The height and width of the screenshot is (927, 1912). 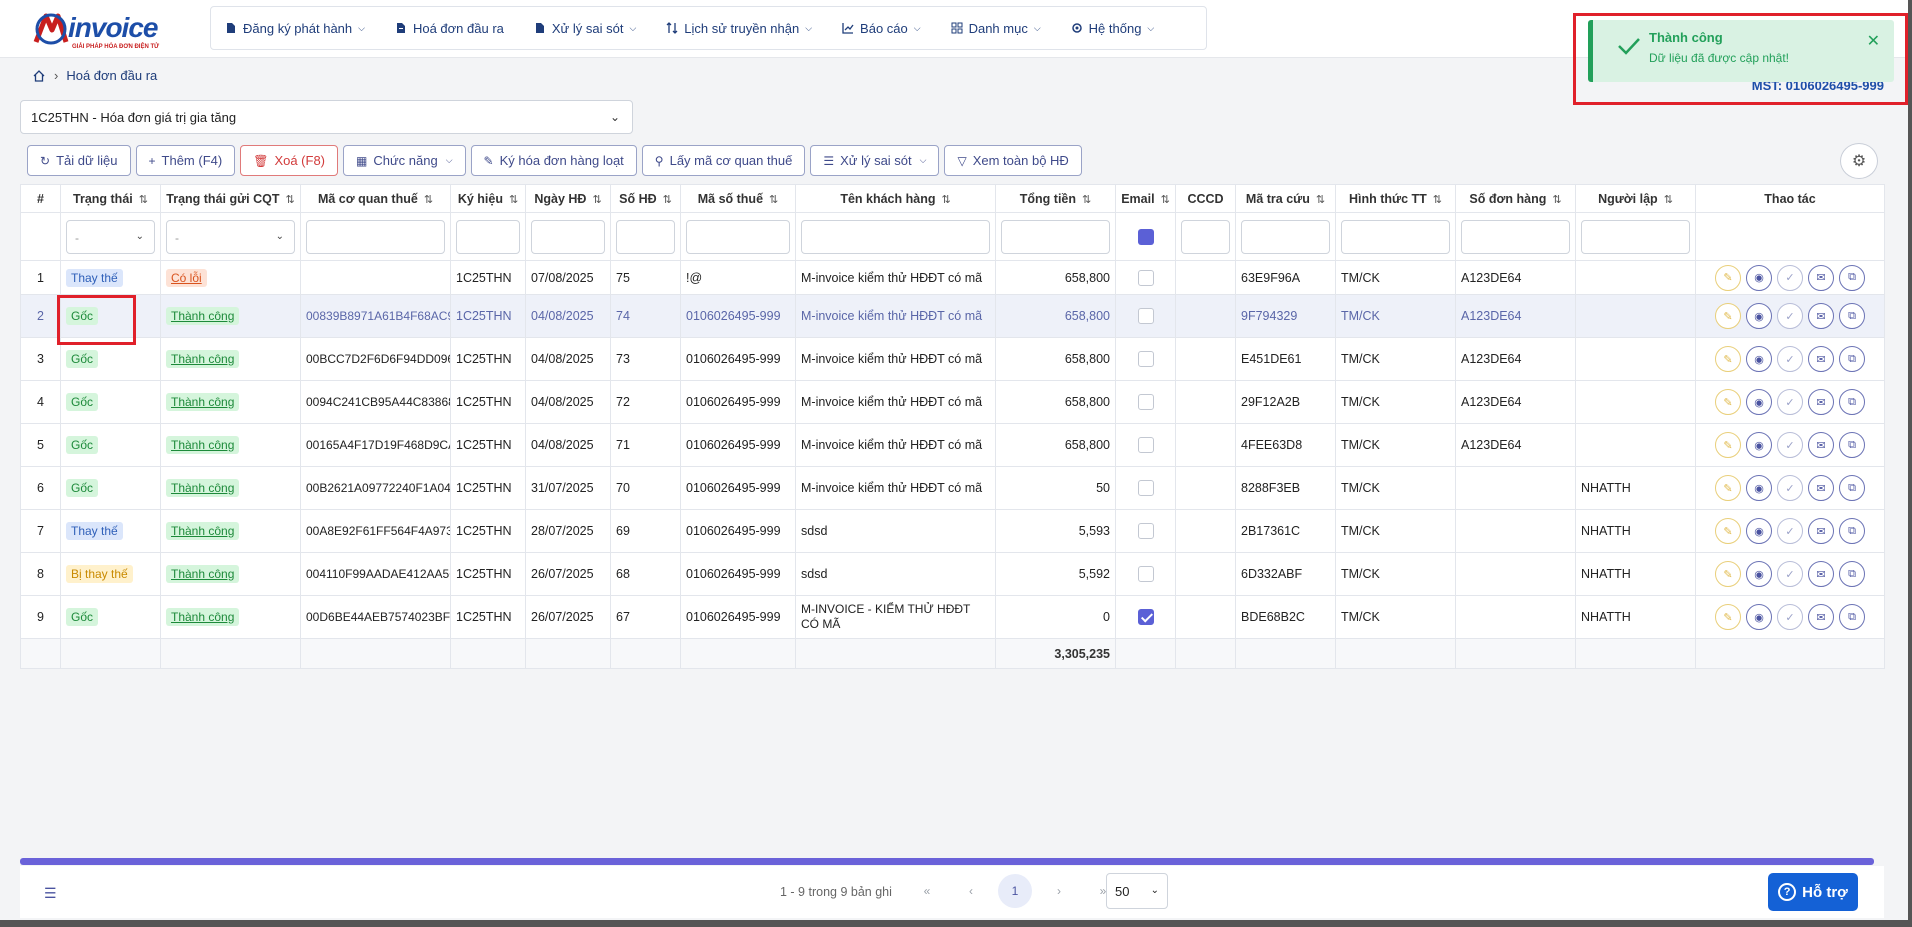 What do you see at coordinates (1813, 892) in the screenshot?
I see `help-button: ? Hỗ trợ` at bounding box center [1813, 892].